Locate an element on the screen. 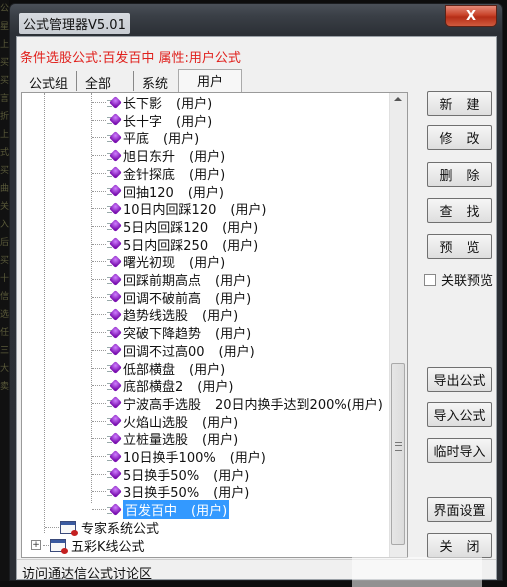  tree-item: 平底 (用户) is located at coordinates (146, 138).